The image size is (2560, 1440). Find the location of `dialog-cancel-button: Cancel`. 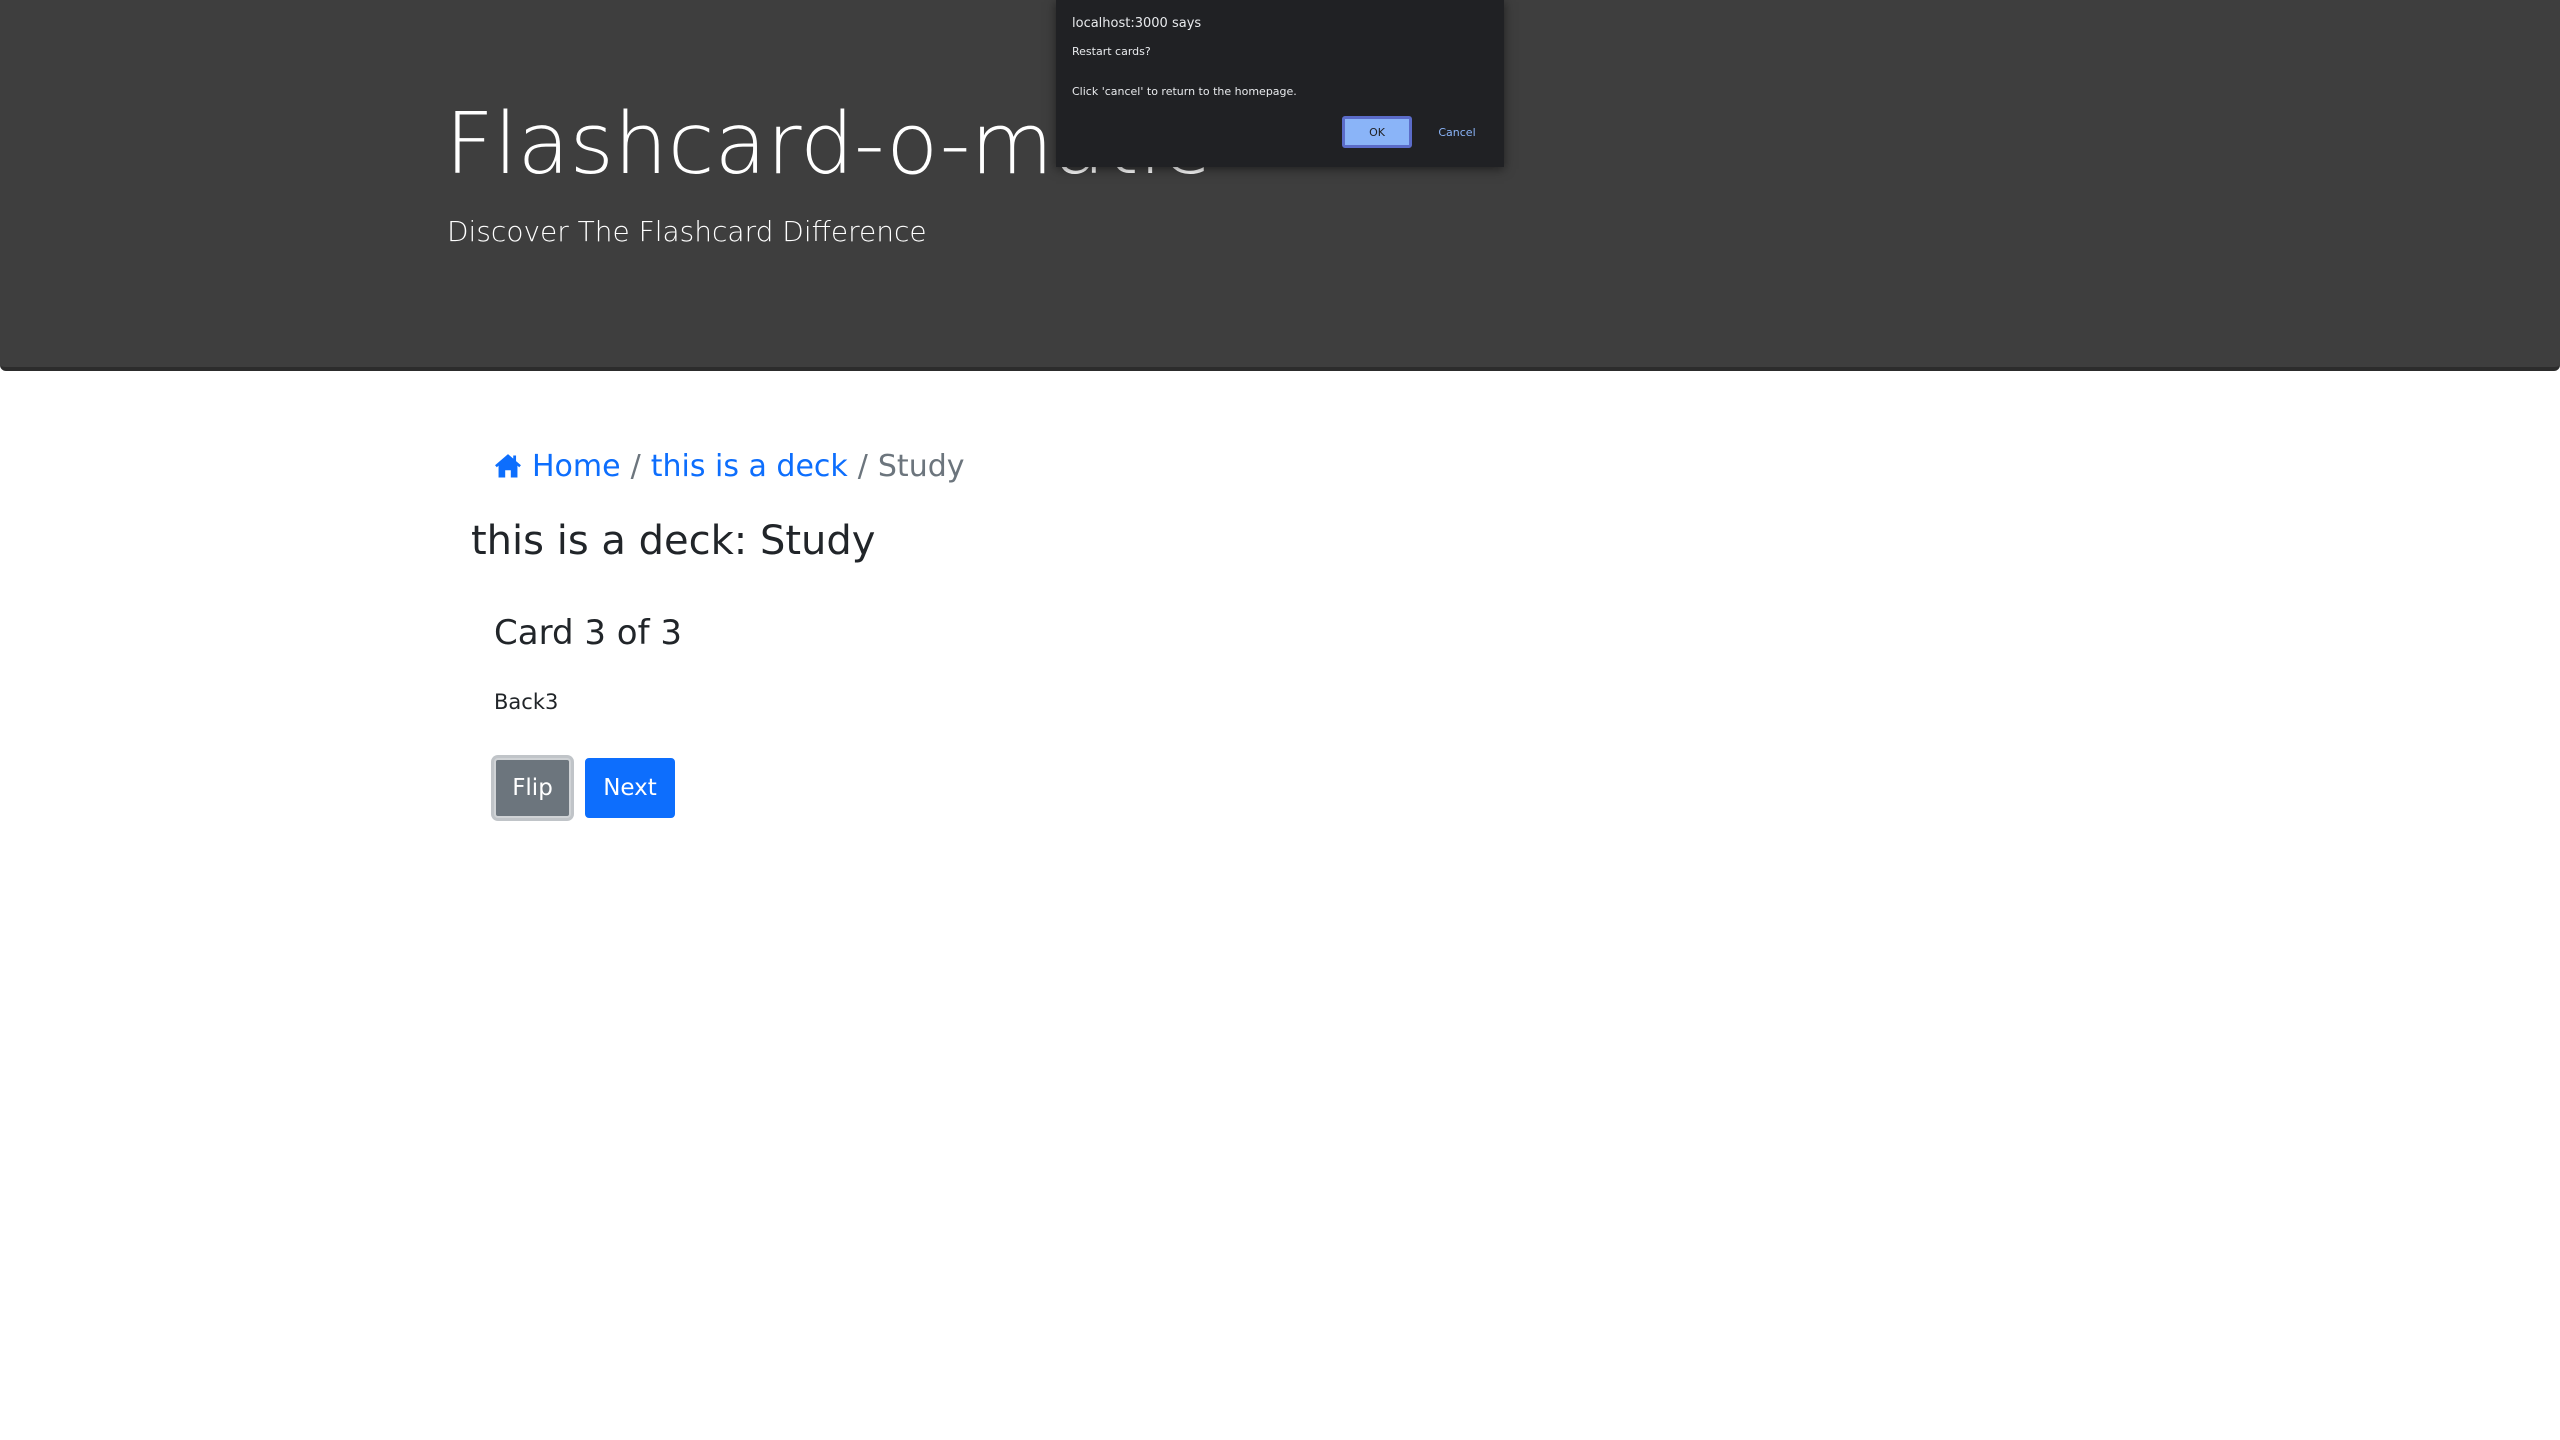

dialog-cancel-button: Cancel is located at coordinates (1457, 132).